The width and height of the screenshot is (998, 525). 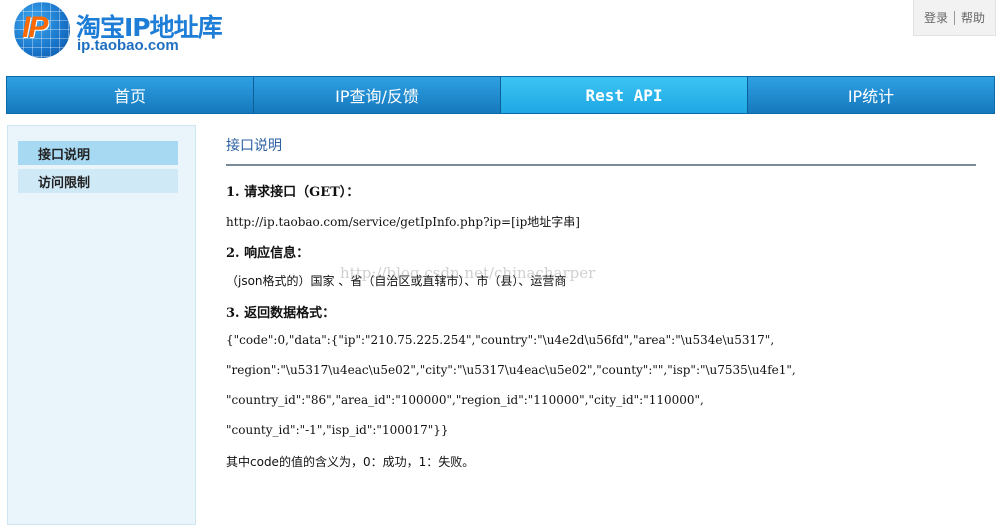 I want to click on tab-home: 首页, so click(x=130, y=95).